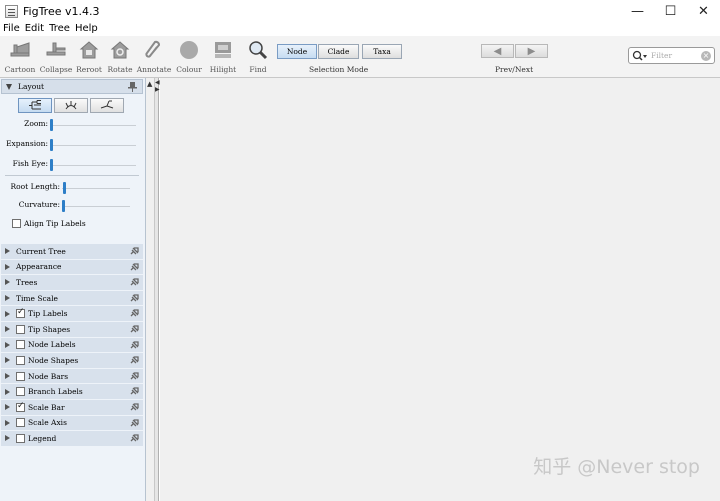 The height and width of the screenshot is (501, 720). What do you see at coordinates (64, 188) in the screenshot?
I see `root-length-slider` at bounding box center [64, 188].